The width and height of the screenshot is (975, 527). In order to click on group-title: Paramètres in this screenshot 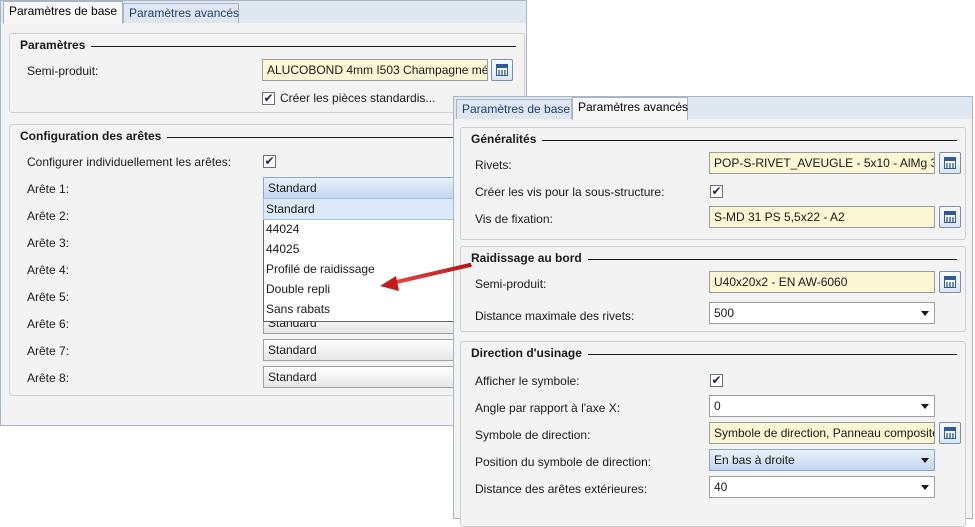, I will do `click(56, 45)`.